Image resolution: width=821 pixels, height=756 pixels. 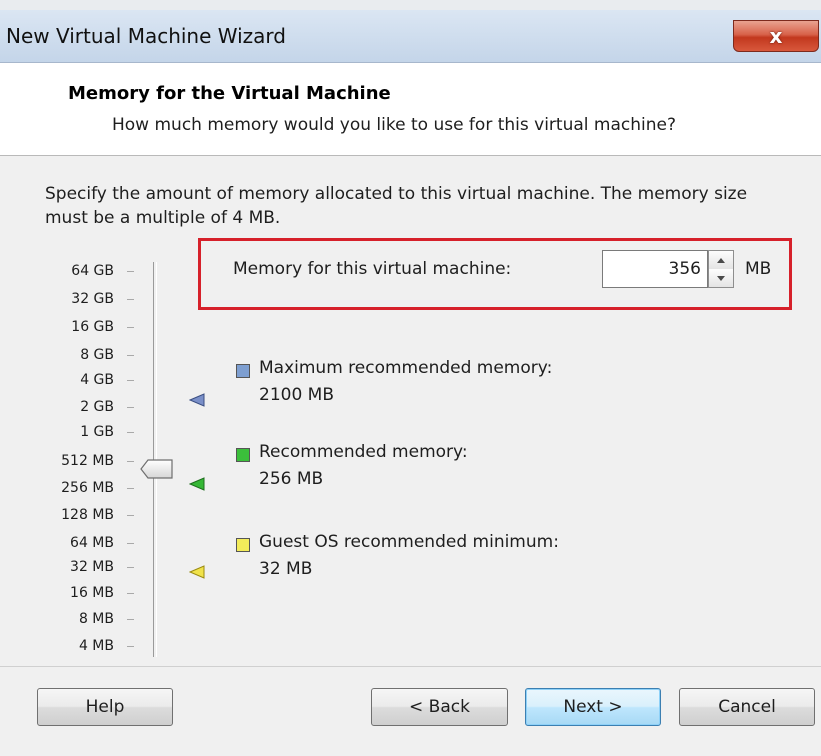 What do you see at coordinates (97, 355) in the screenshot?
I see `scale-label: 8 GB` at bounding box center [97, 355].